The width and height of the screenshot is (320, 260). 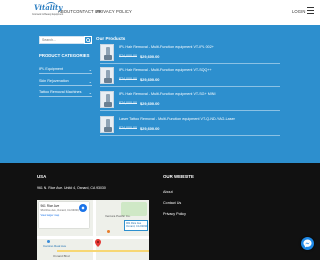 What do you see at coordinates (64, 55) in the screenshot?
I see `categories-title: PRODUCT CATEGORIES` at bounding box center [64, 55].